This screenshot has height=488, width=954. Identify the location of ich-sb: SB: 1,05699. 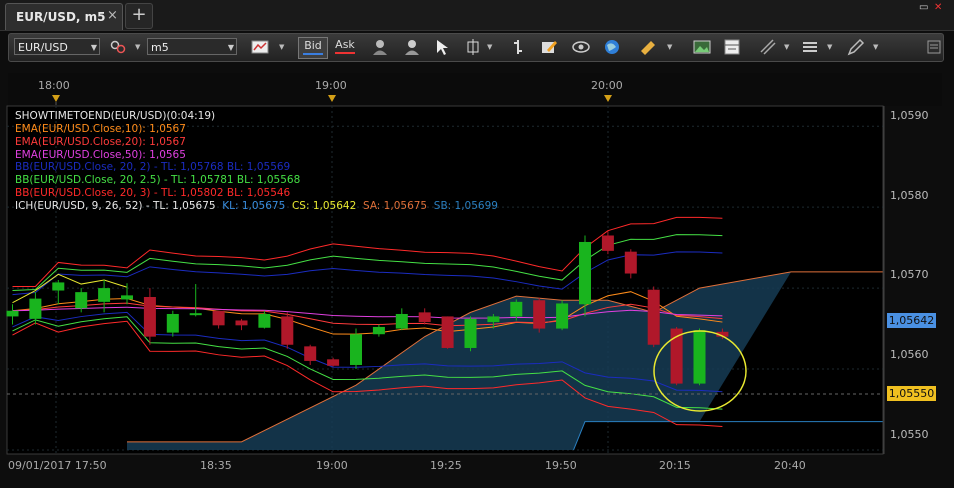
(465, 206).